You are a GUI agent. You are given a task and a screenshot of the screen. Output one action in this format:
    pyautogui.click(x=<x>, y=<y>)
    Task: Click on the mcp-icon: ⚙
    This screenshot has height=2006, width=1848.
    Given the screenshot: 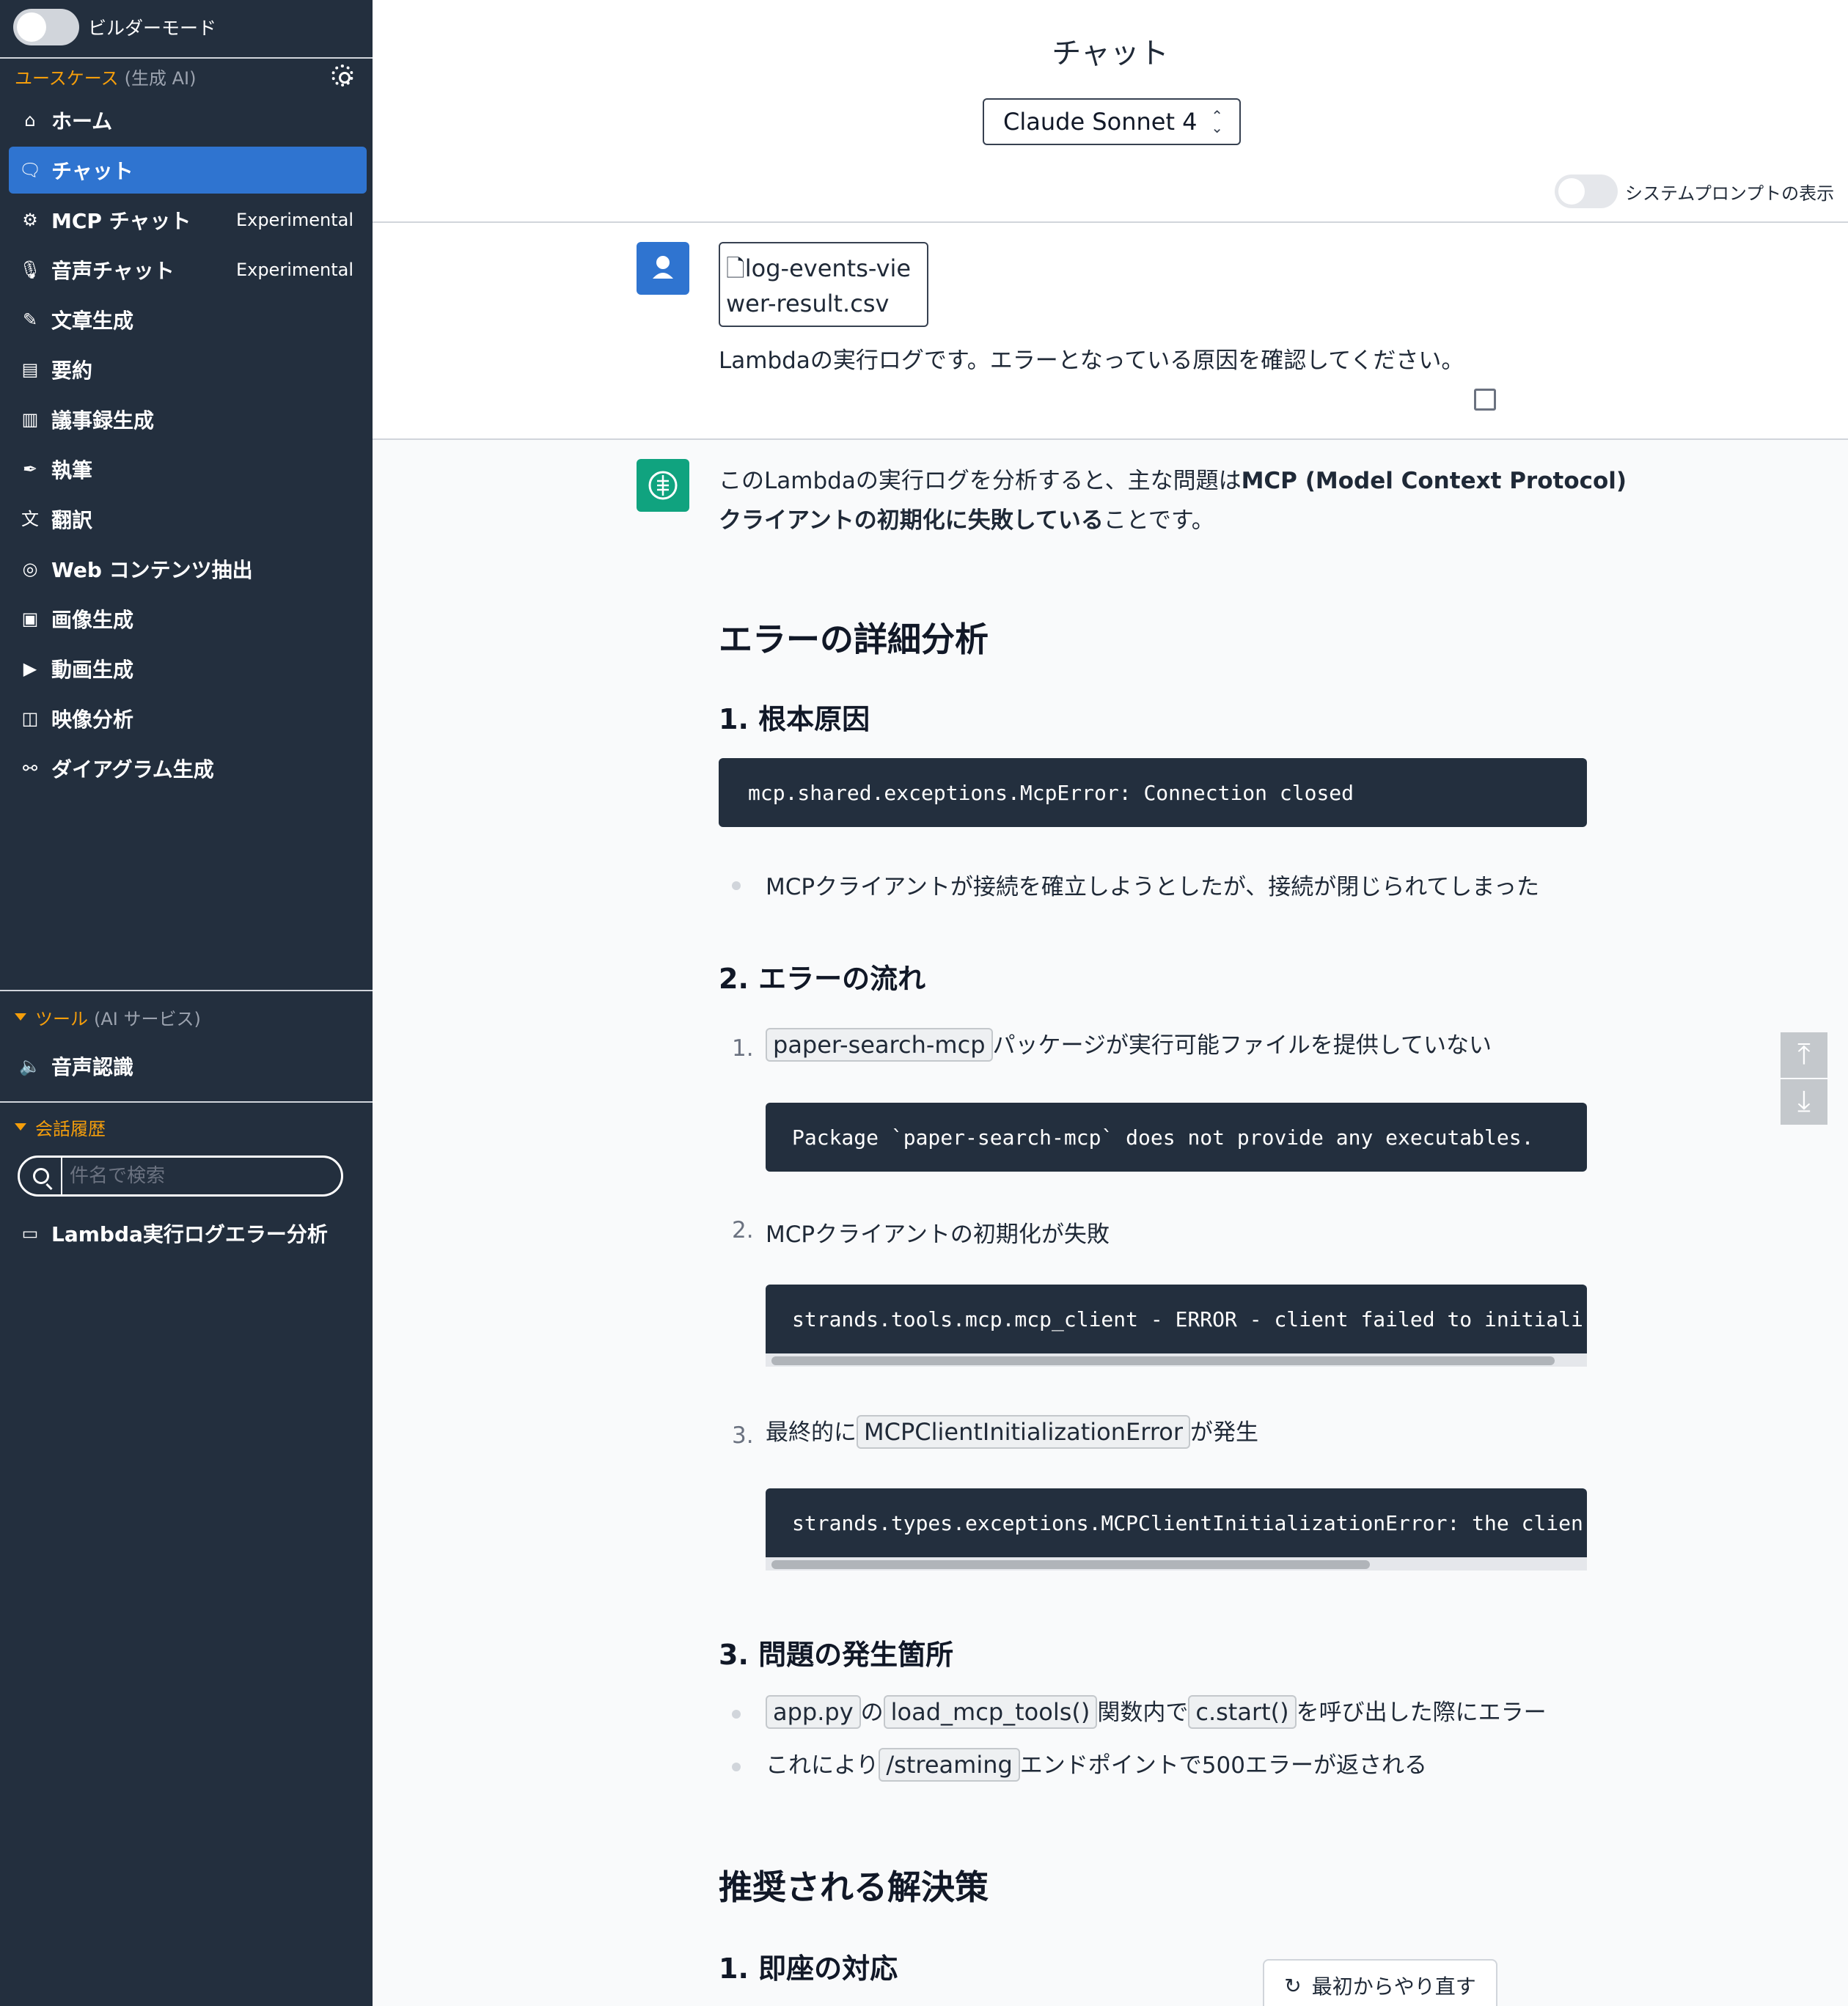 What is the action you would take?
    pyautogui.click(x=30, y=220)
    